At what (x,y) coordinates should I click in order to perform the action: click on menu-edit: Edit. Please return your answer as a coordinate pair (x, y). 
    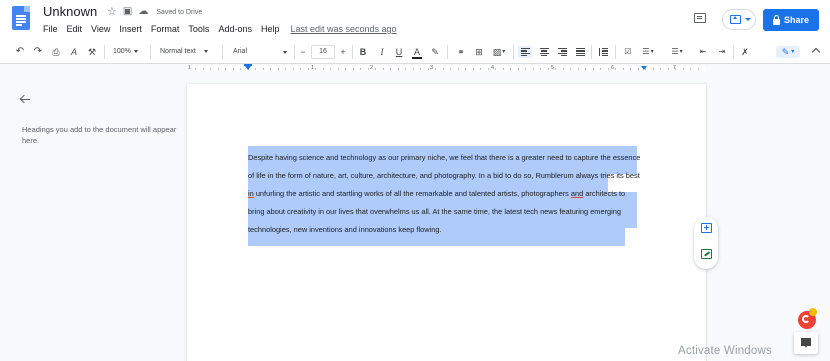
    Looking at the image, I should click on (75, 29).